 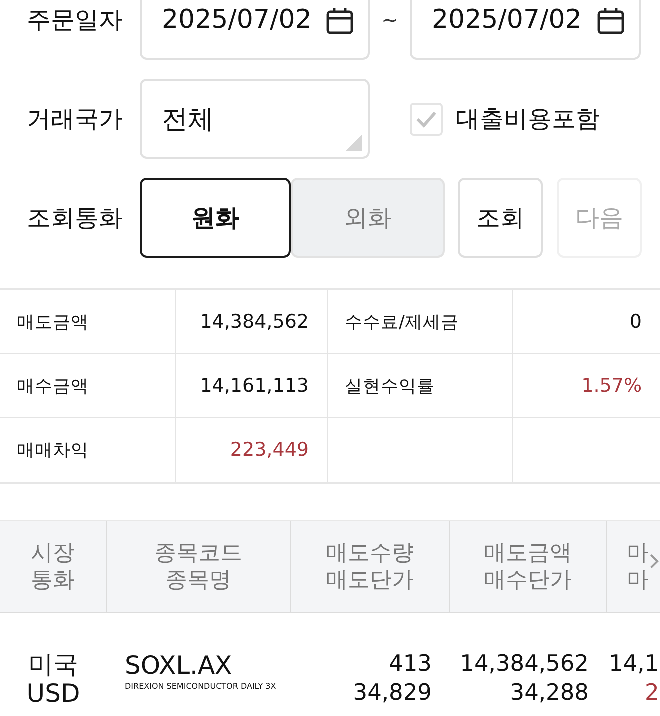 What do you see at coordinates (215, 218) in the screenshot?
I see `currency-tab: 원화` at bounding box center [215, 218].